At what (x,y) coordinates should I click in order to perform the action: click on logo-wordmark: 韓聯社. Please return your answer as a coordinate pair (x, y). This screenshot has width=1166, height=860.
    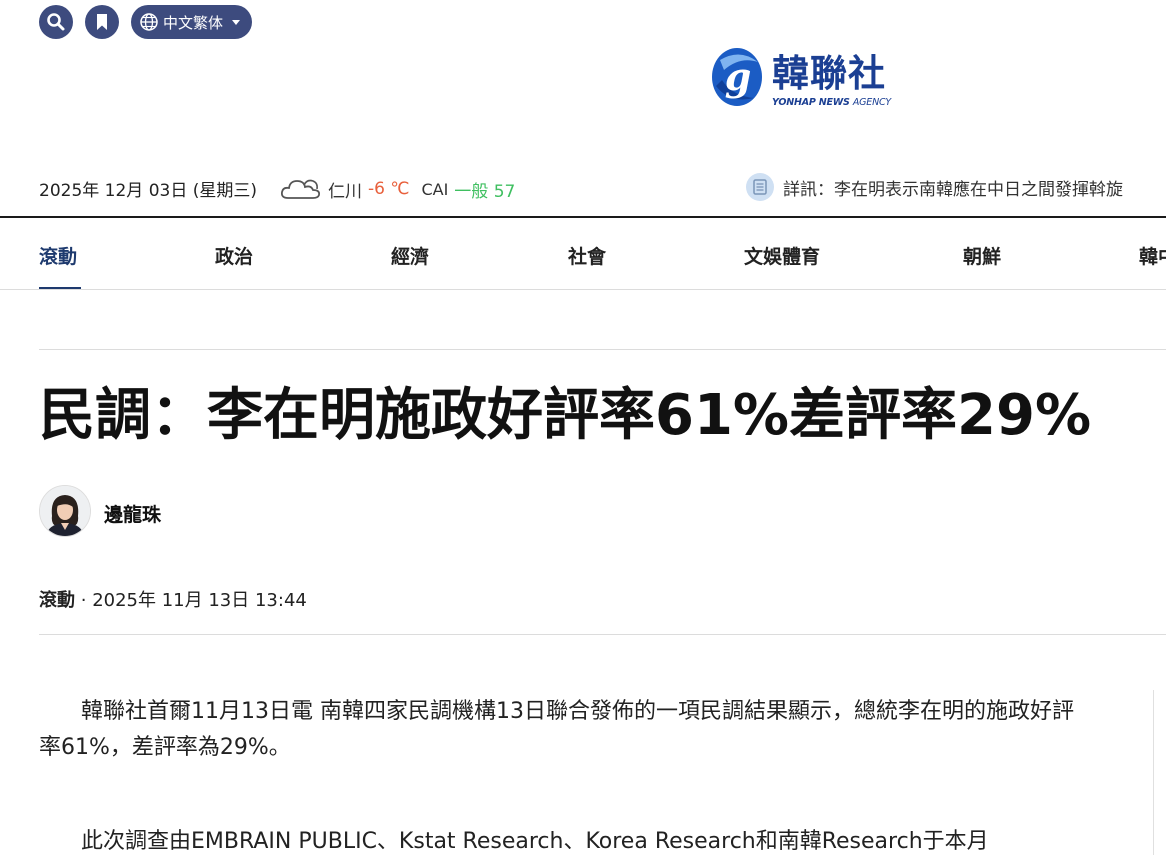
    Looking at the image, I should click on (829, 73).